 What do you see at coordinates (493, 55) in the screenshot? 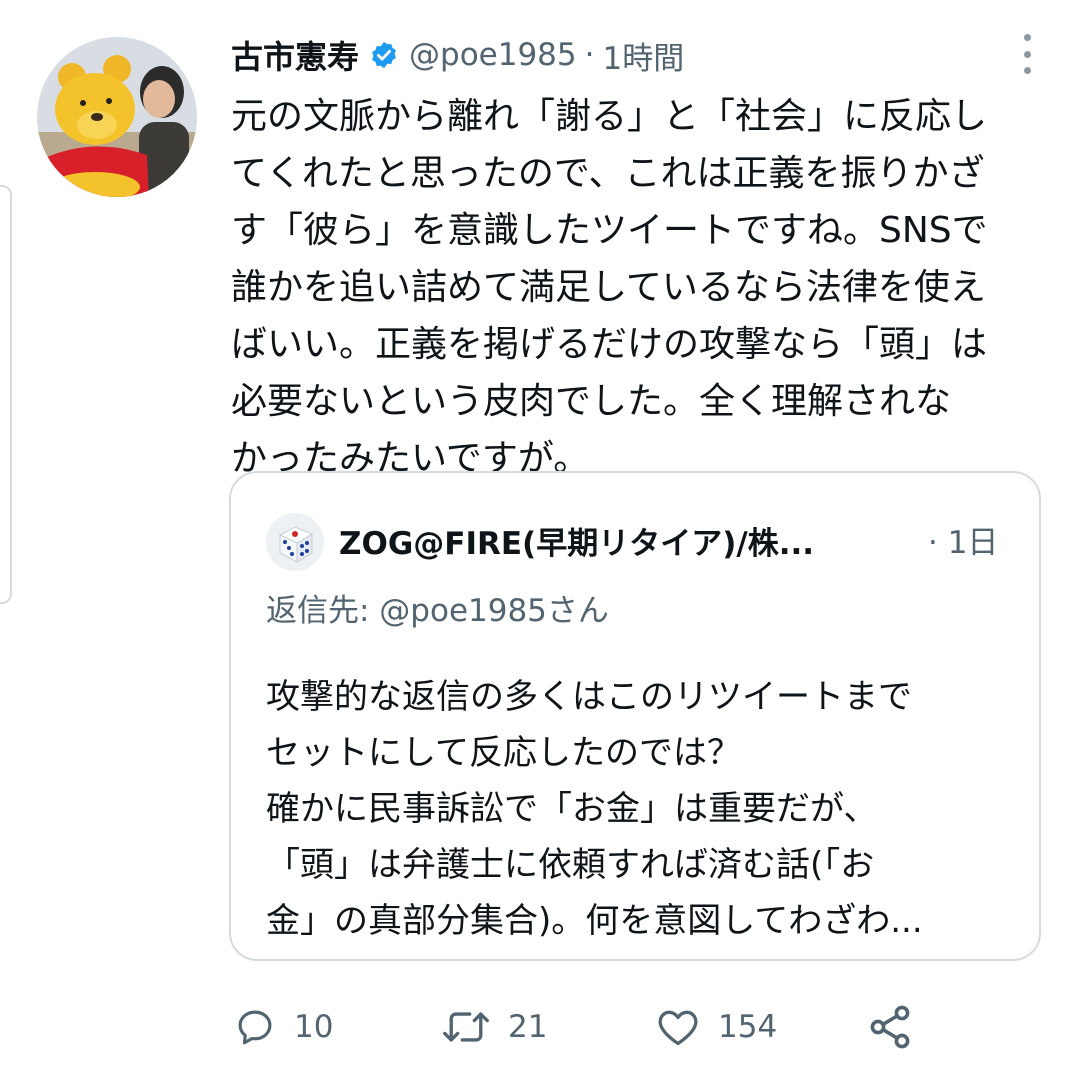
I see `author-handle: @poe1985` at bounding box center [493, 55].